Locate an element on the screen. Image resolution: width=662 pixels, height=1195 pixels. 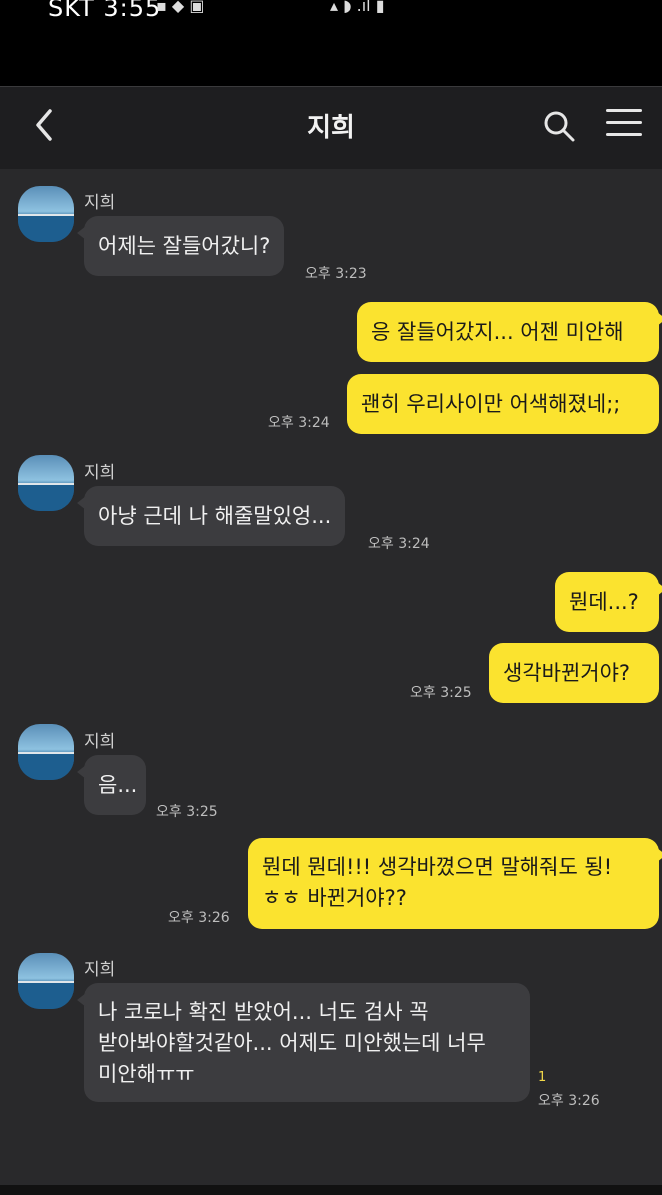
status-bar: SKT 3:55 ▪ ◆ ▣ ▴ ◗ .ıl ▮ is located at coordinates (331, 43).